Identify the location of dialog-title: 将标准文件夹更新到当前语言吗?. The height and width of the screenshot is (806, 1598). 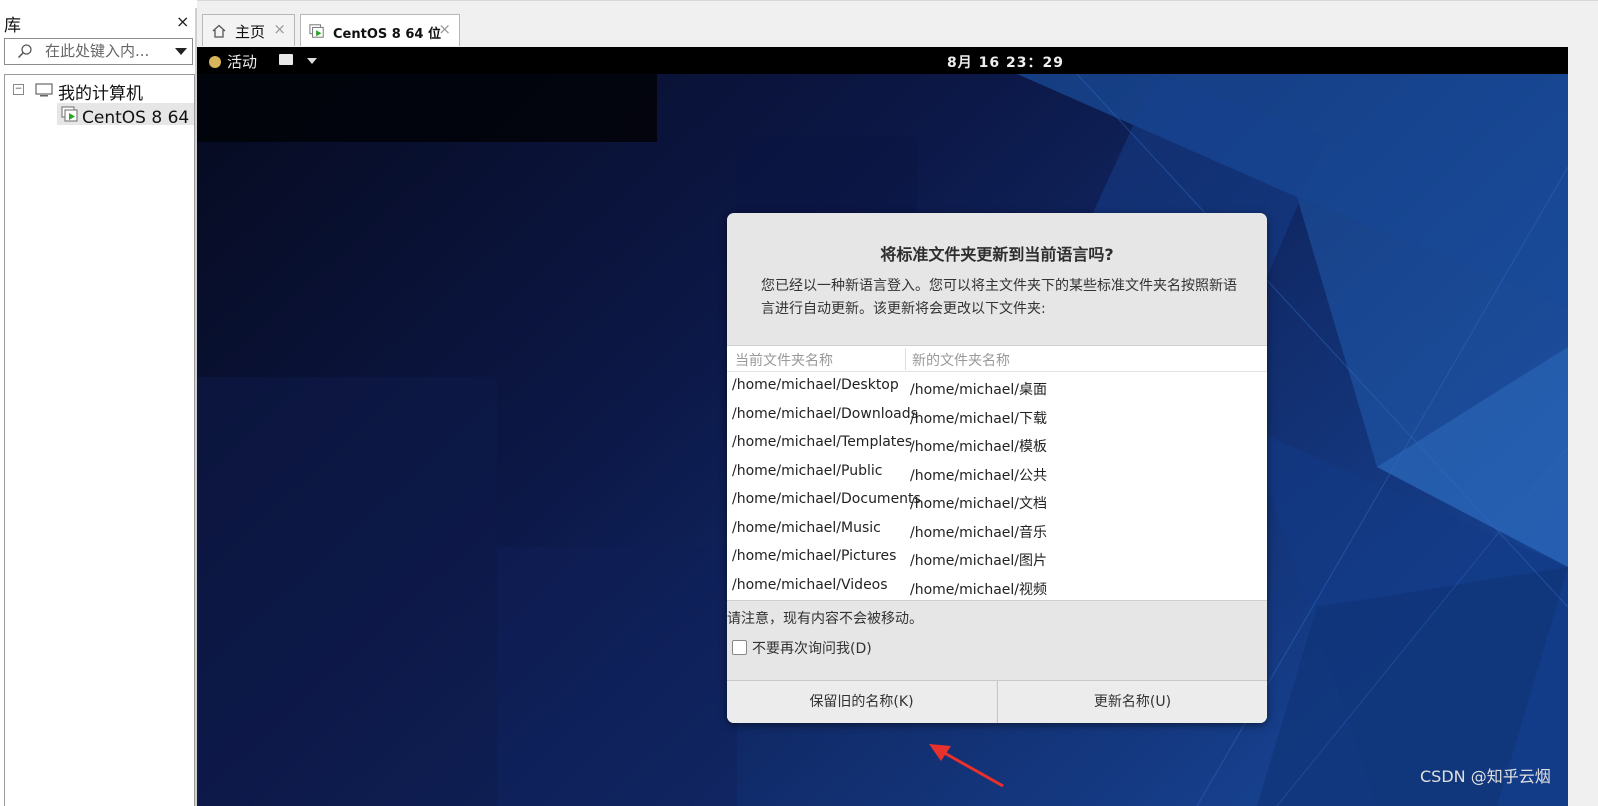
(997, 254).